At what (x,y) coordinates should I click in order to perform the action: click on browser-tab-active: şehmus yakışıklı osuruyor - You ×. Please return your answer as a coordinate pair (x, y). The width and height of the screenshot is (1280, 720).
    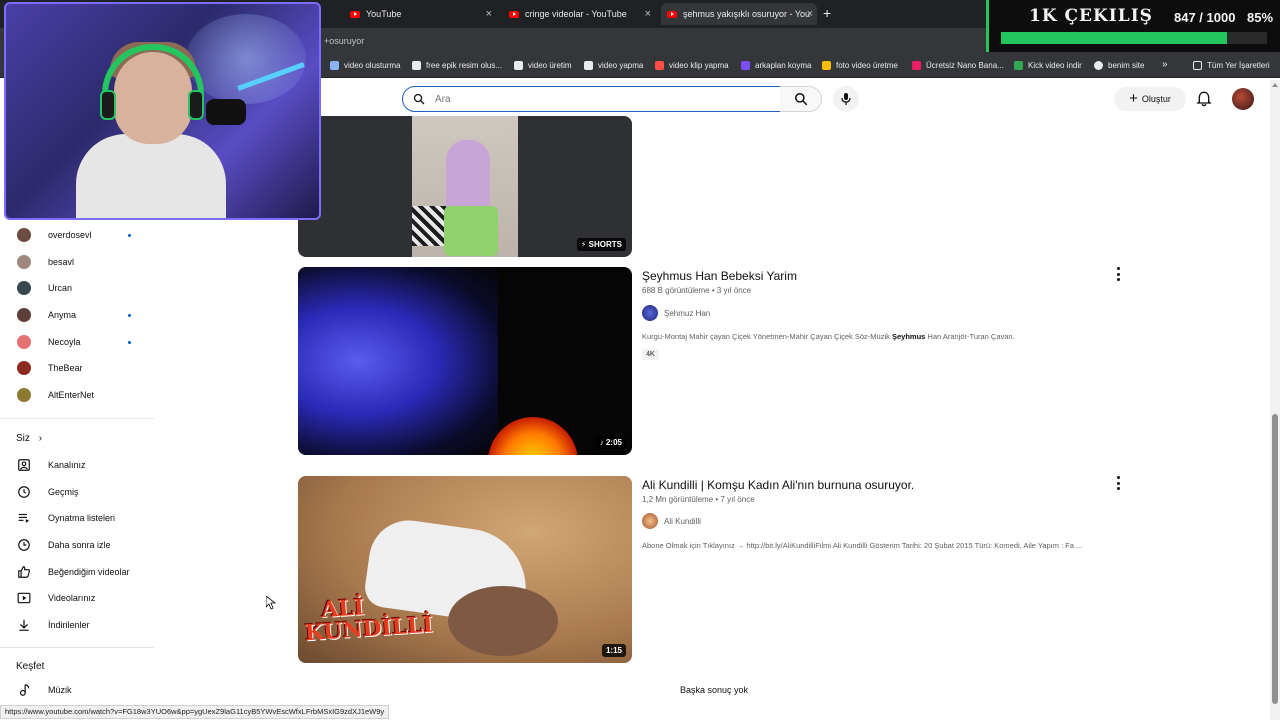
    Looking at the image, I should click on (739, 14).